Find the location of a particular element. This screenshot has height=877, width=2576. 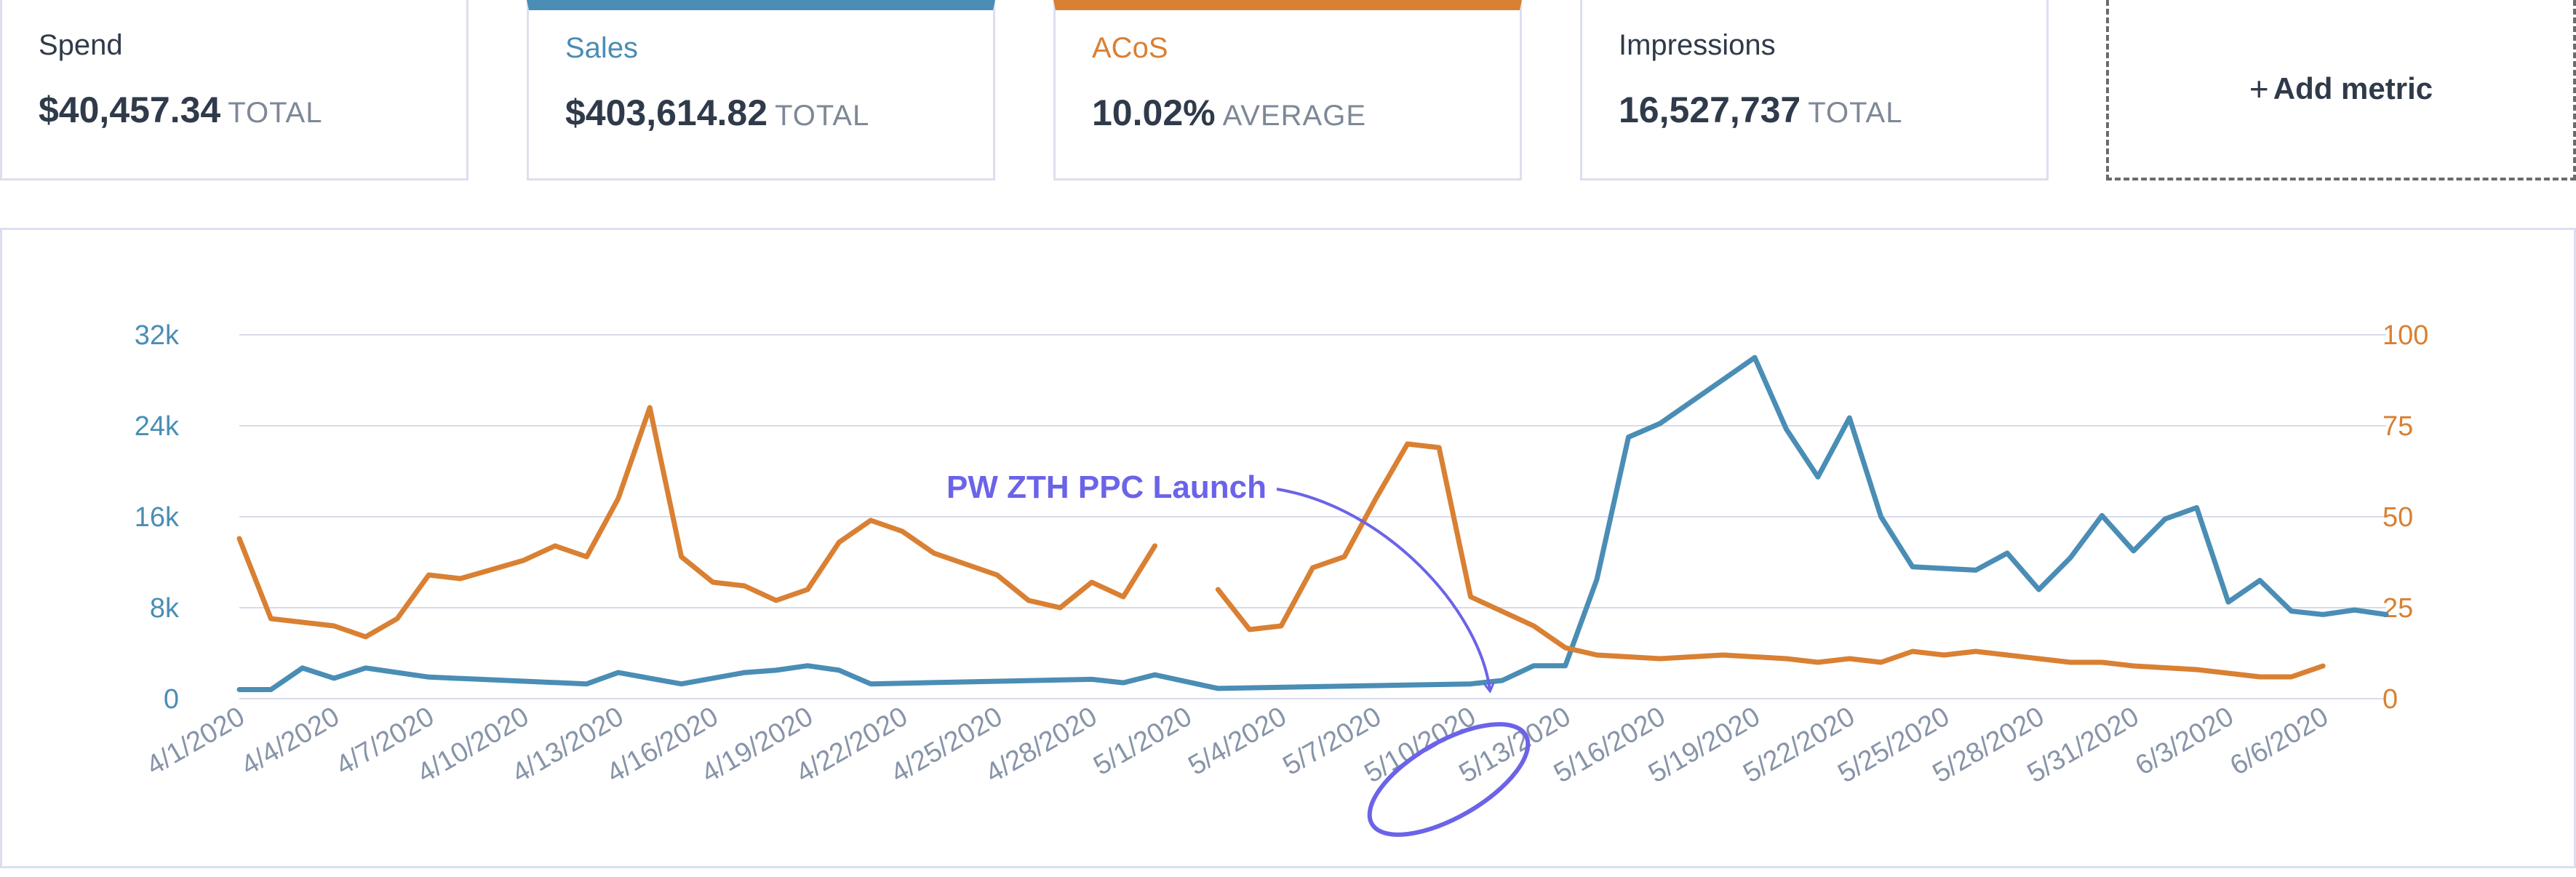

y-left-tick-label: 24k is located at coordinates (157, 427).